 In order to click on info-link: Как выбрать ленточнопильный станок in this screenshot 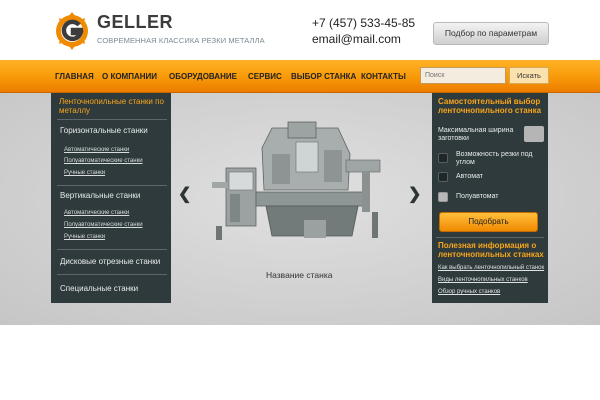, I will do `click(491, 268)`.